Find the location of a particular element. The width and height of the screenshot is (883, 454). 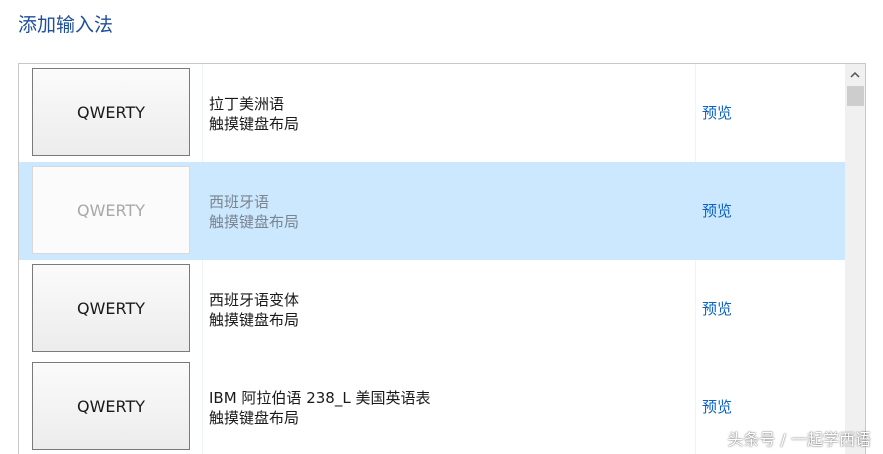

input-method-name: 西班牙语变体 is located at coordinates (254, 300).